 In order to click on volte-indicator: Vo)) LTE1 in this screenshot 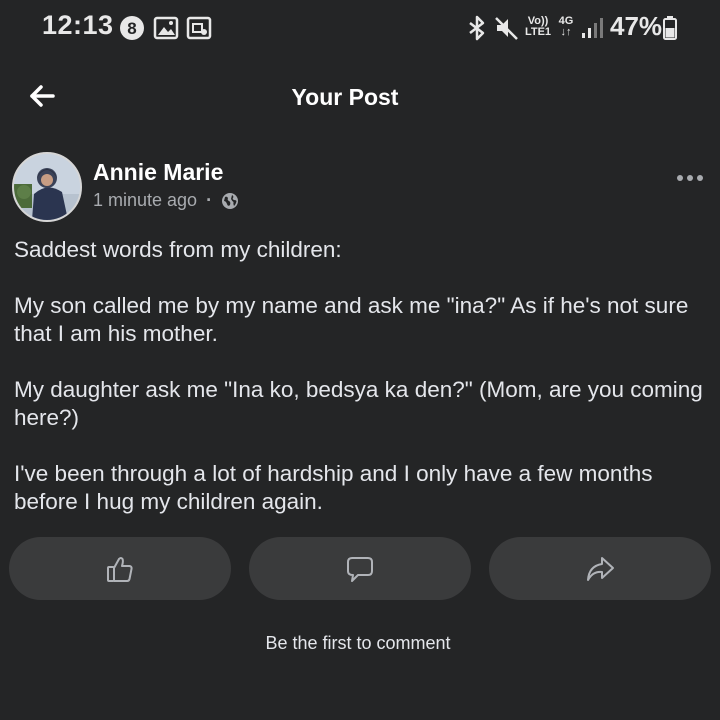, I will do `click(538, 26)`.